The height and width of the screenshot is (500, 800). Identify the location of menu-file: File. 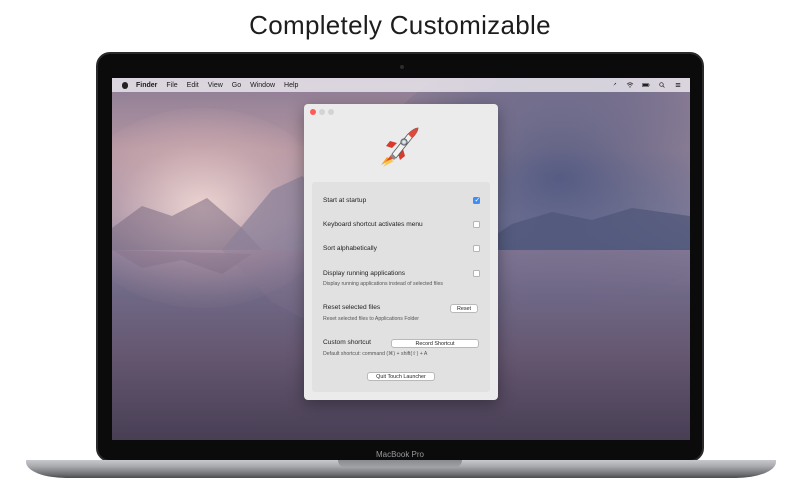
(171, 85).